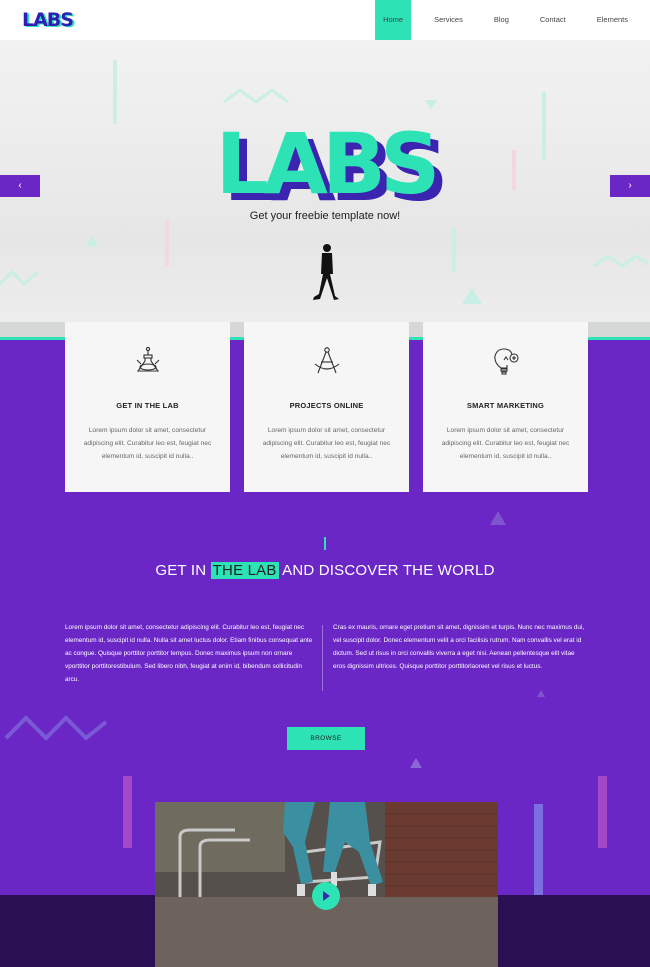 The image size is (650, 967). I want to click on lab-flask-icon, so click(148, 359).